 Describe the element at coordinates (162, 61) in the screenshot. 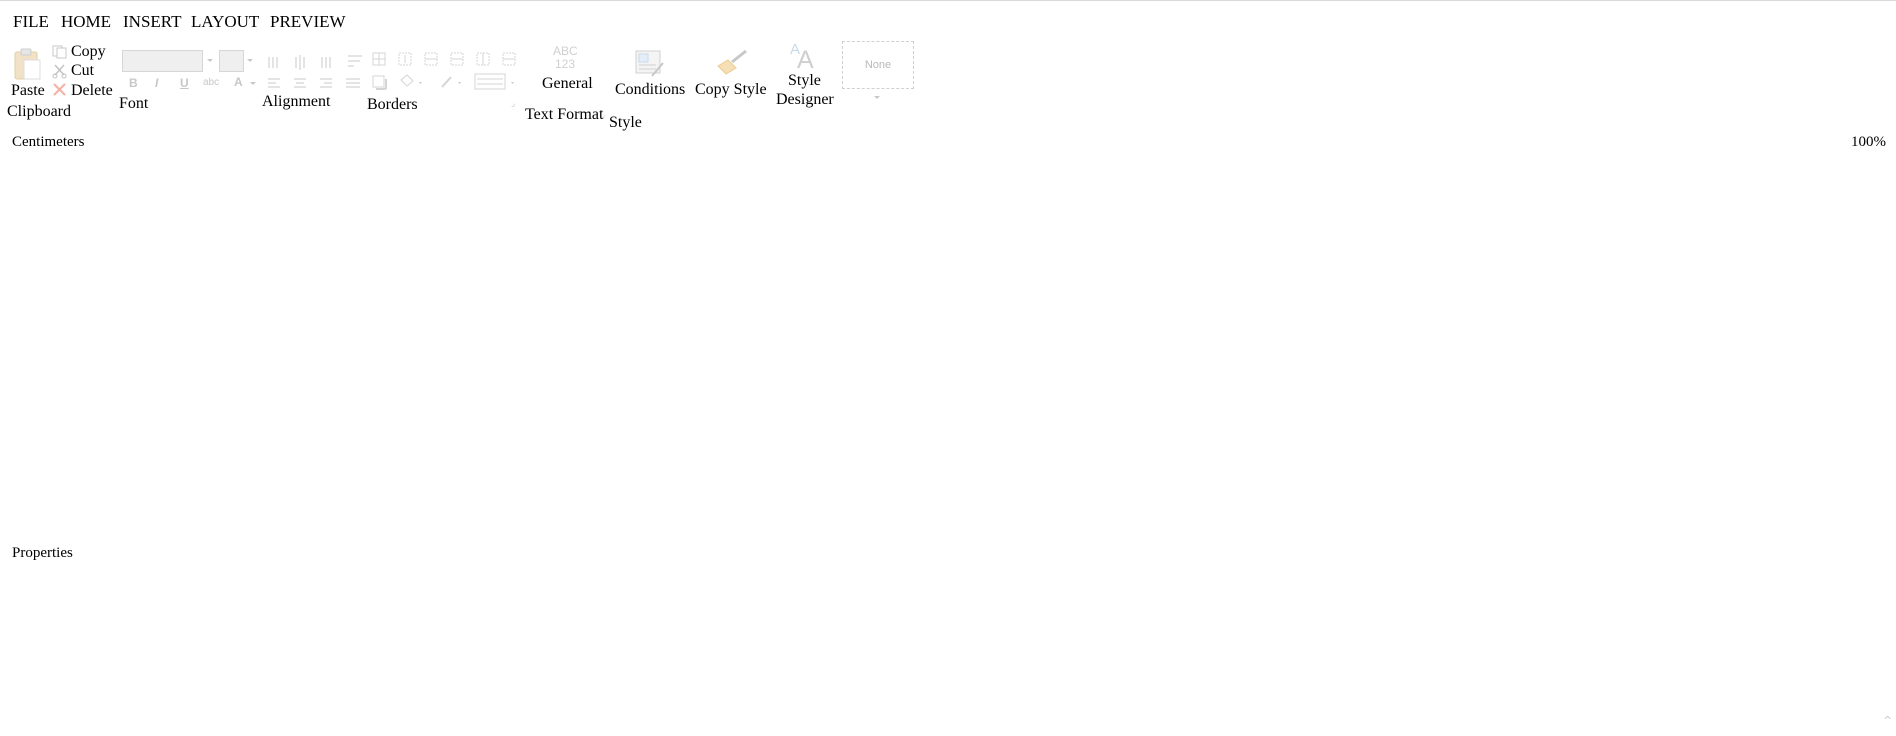

I see `font-name-combo` at that location.